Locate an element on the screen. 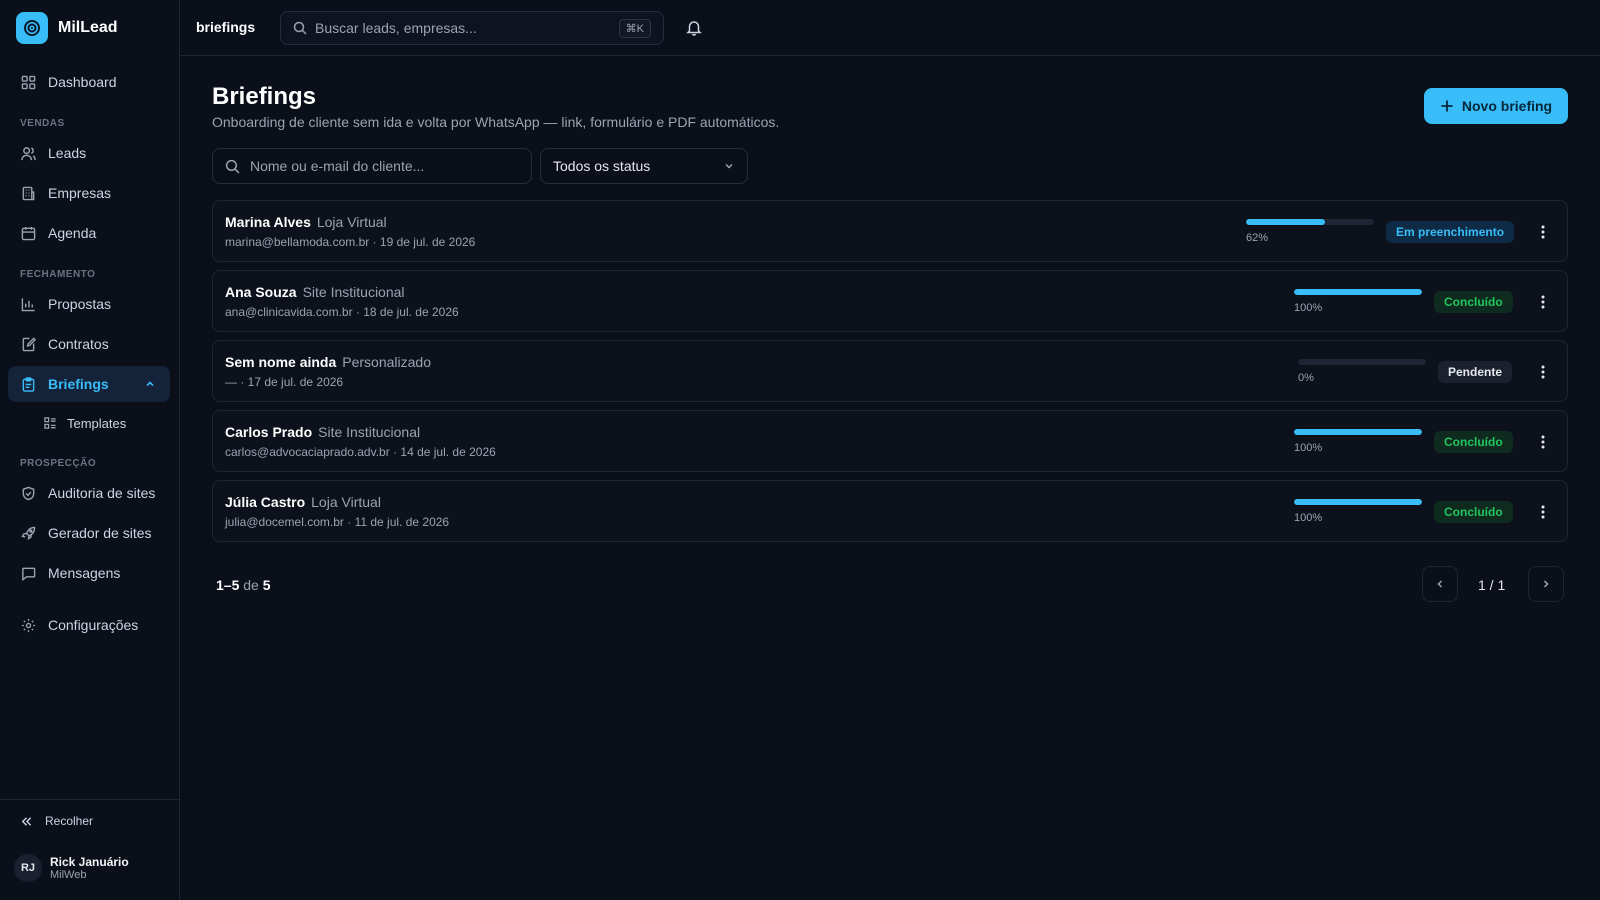  briefing-date: 14 de jul. de 2026 is located at coordinates (448, 452).